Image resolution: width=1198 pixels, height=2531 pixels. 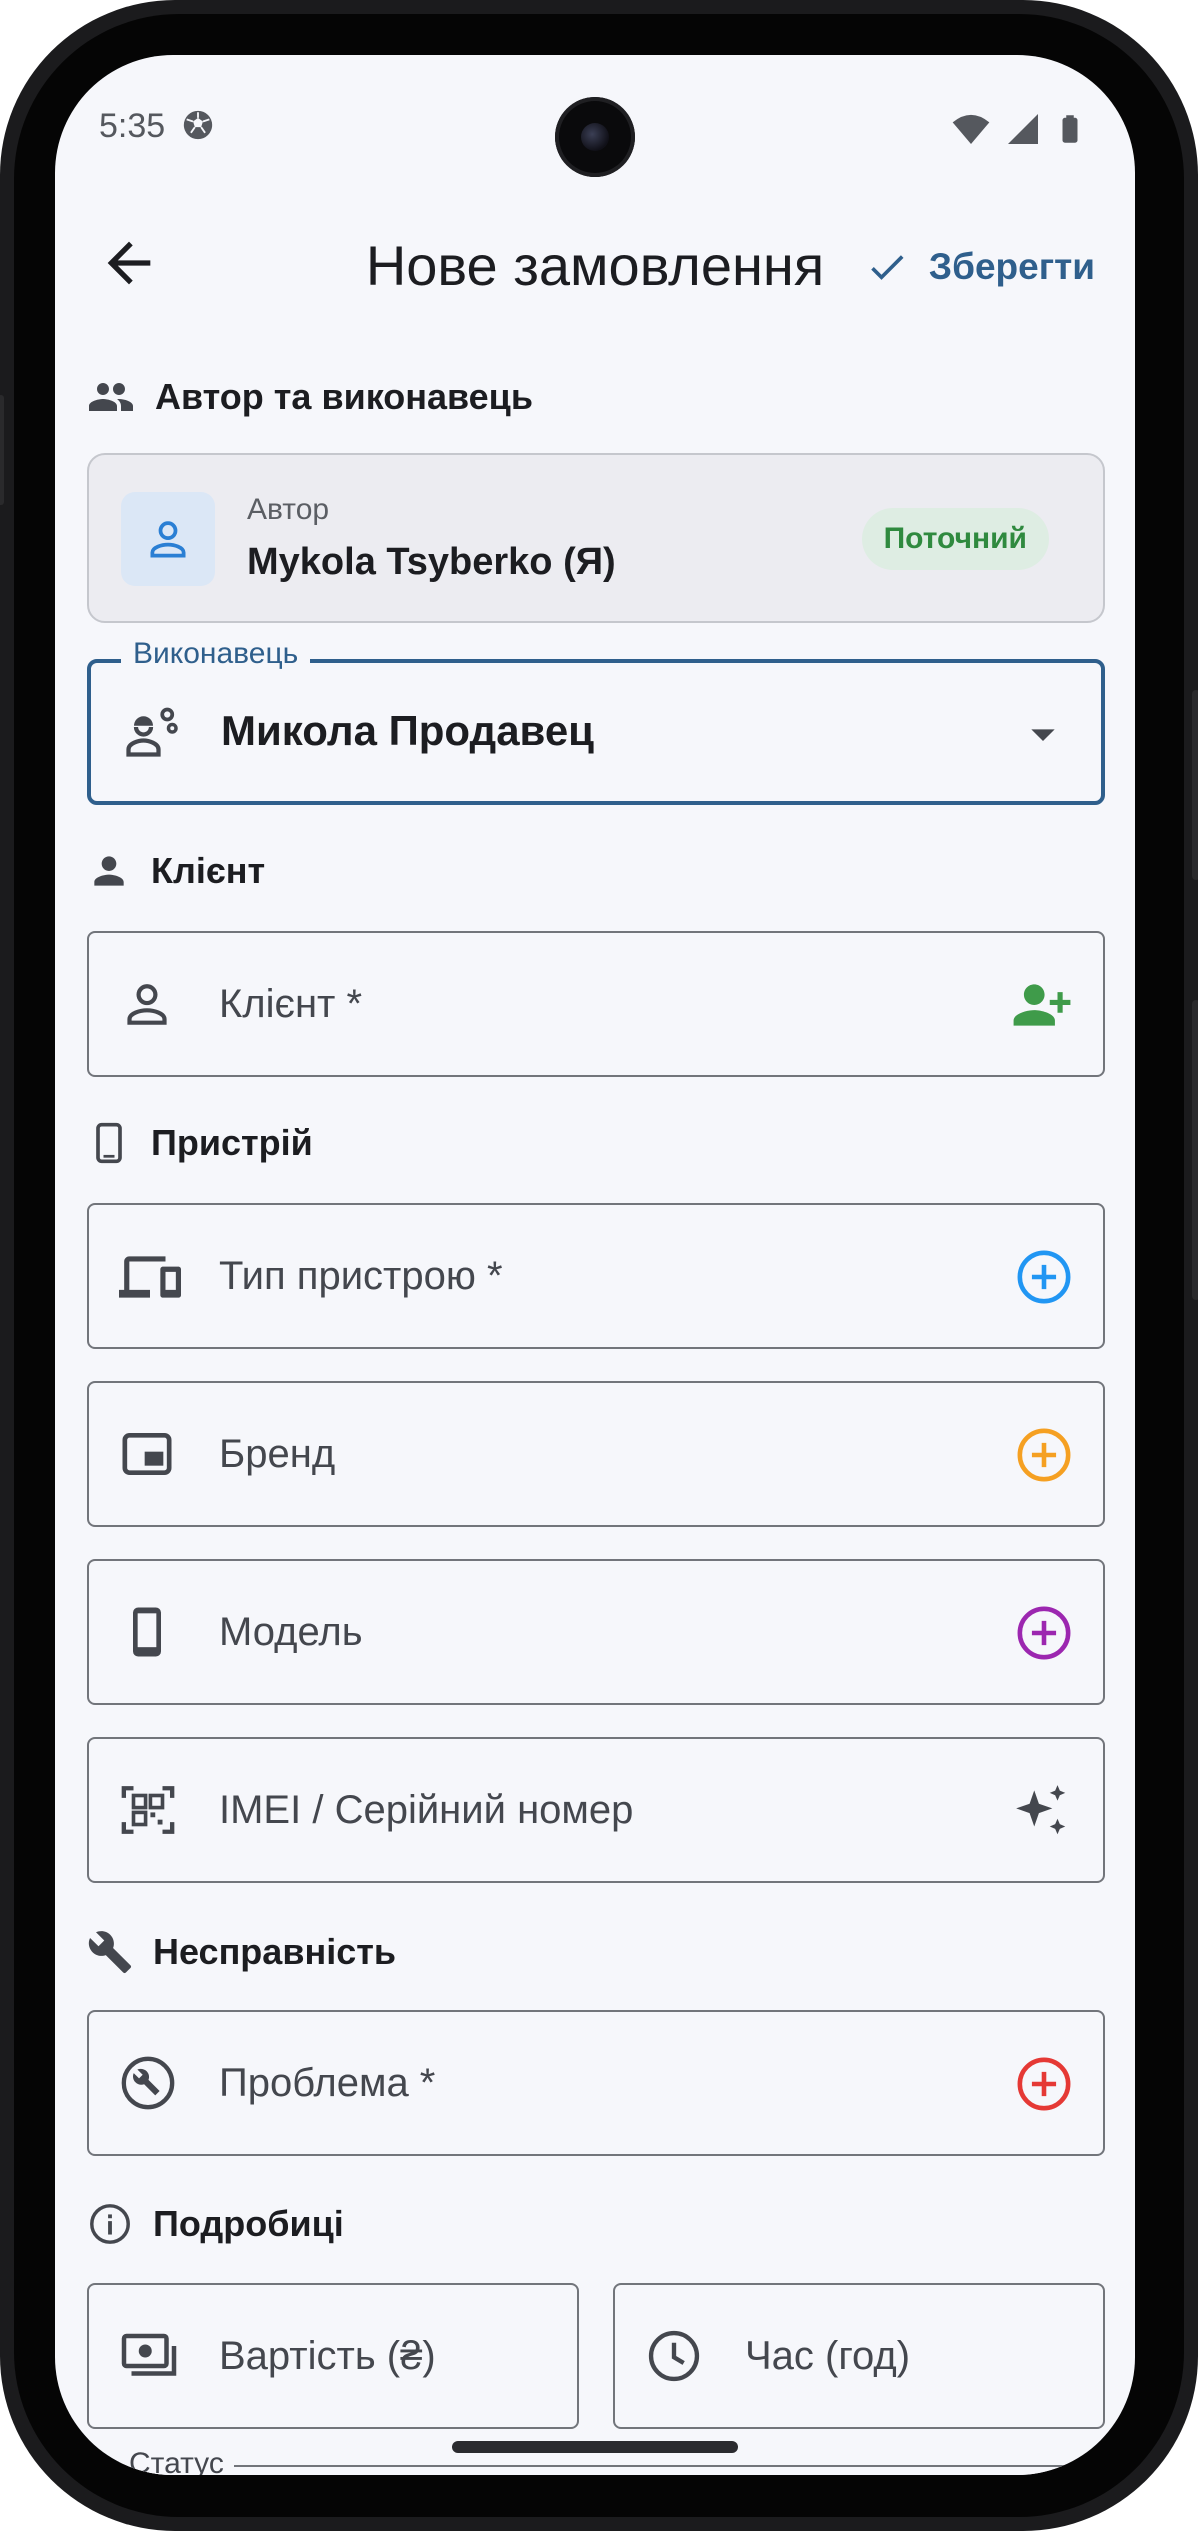 What do you see at coordinates (208, 870) in the screenshot?
I see `section-title: Клієнт` at bounding box center [208, 870].